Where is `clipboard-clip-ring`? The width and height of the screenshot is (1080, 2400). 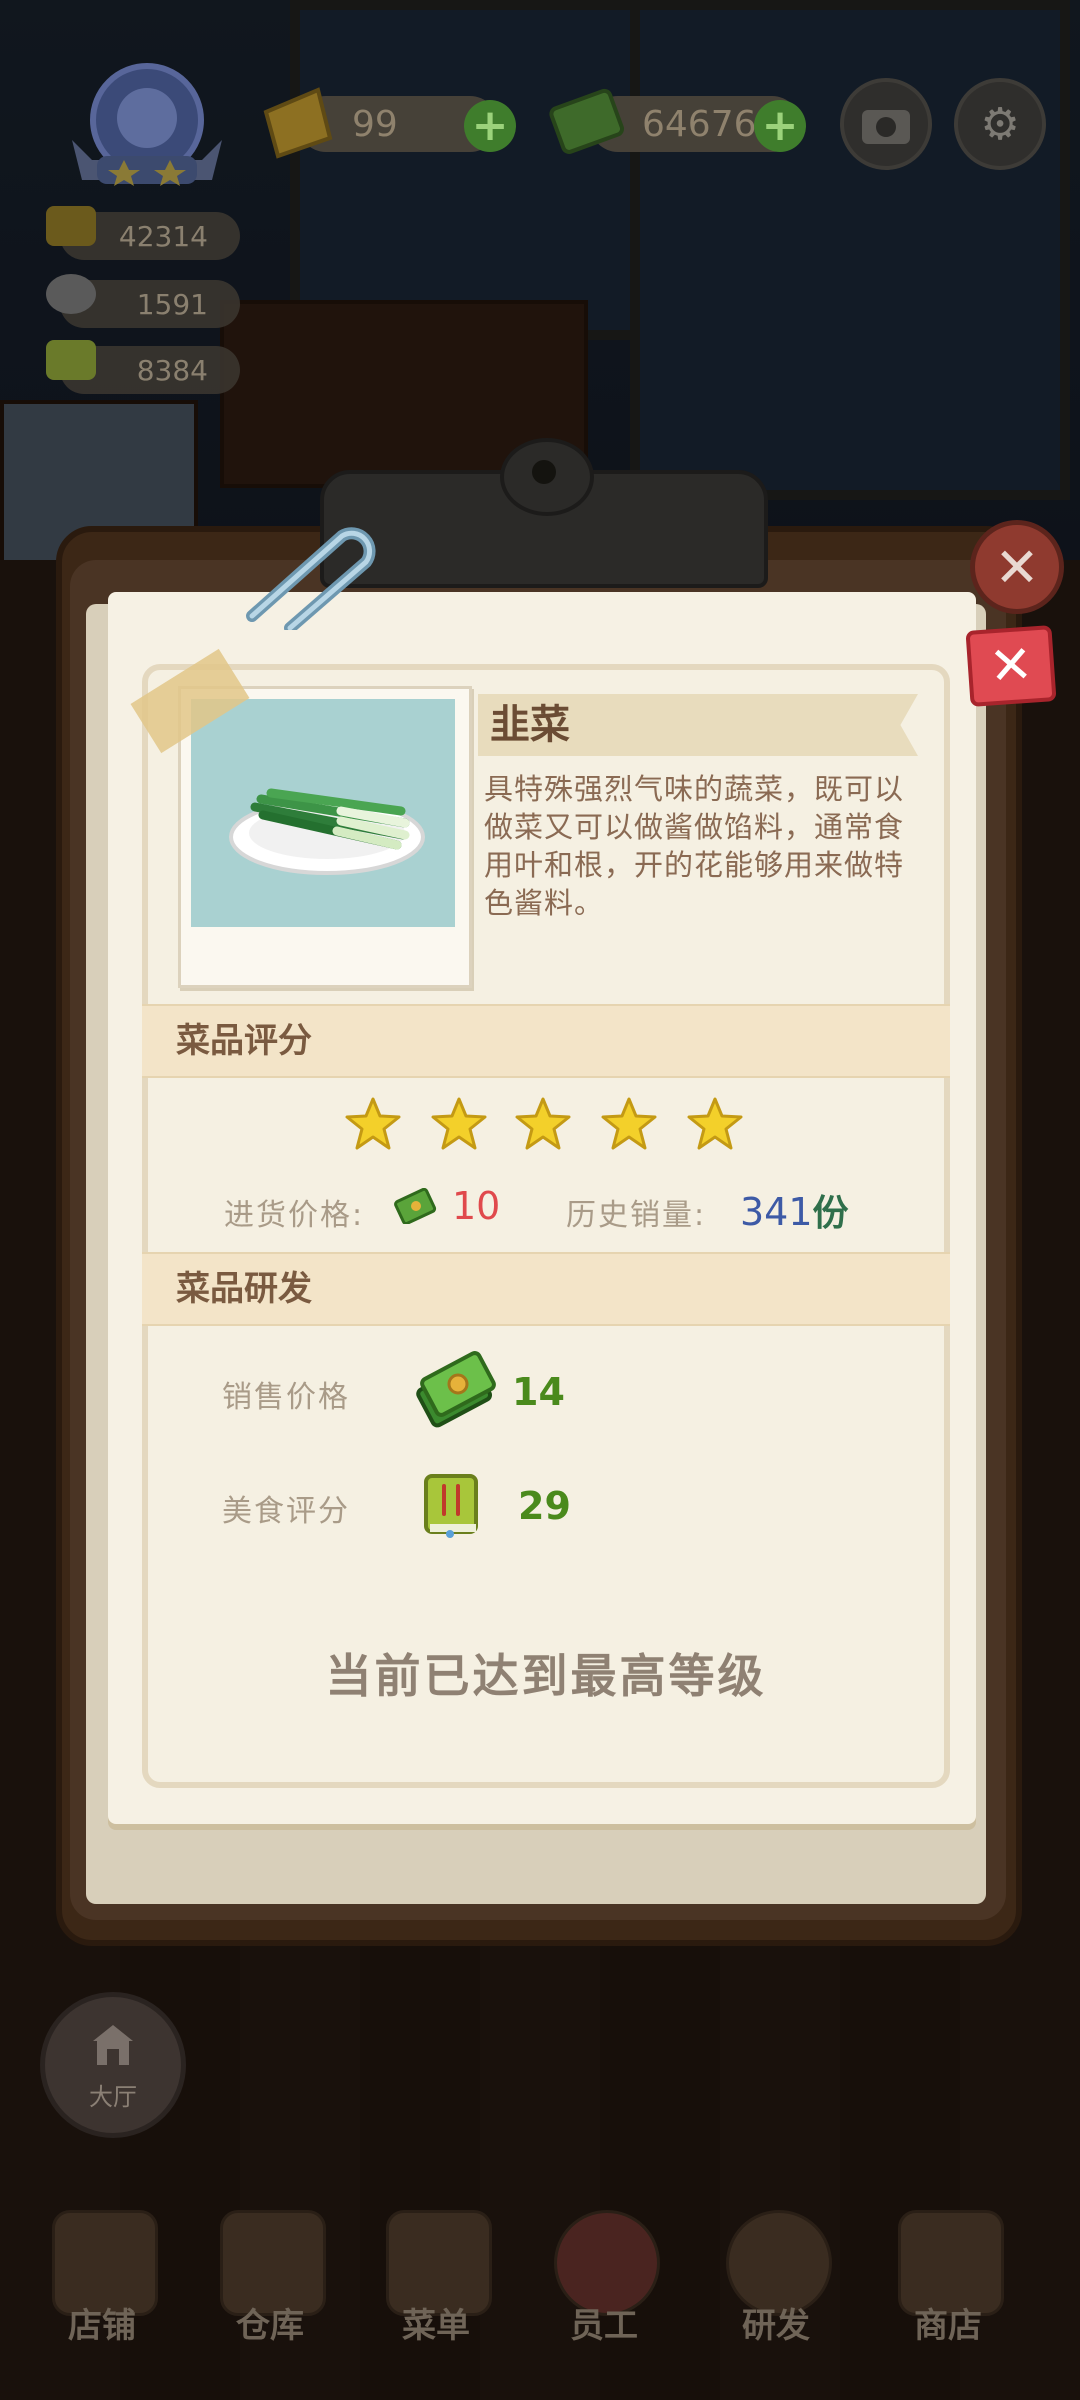
clipboard-clip-ring is located at coordinates (547, 477).